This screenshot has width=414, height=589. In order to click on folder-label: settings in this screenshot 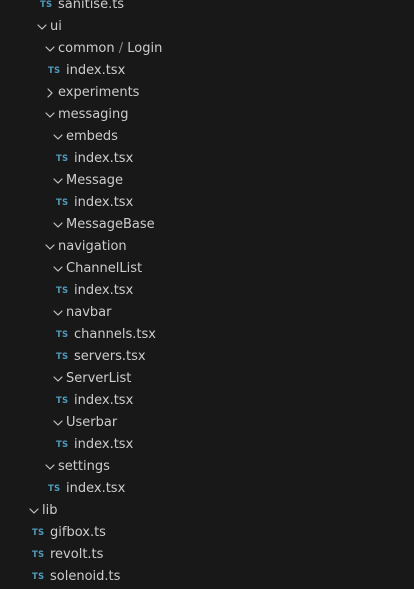, I will do `click(84, 467)`.